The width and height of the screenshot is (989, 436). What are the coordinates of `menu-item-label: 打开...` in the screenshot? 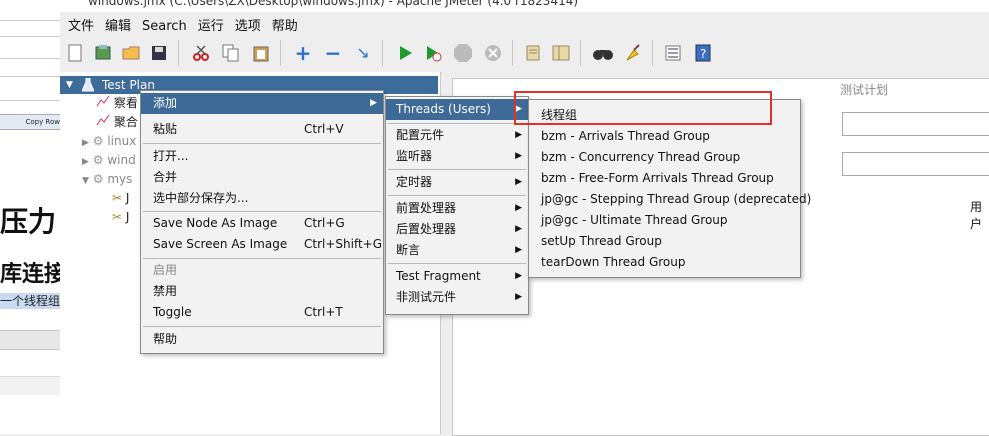 It's located at (171, 156).